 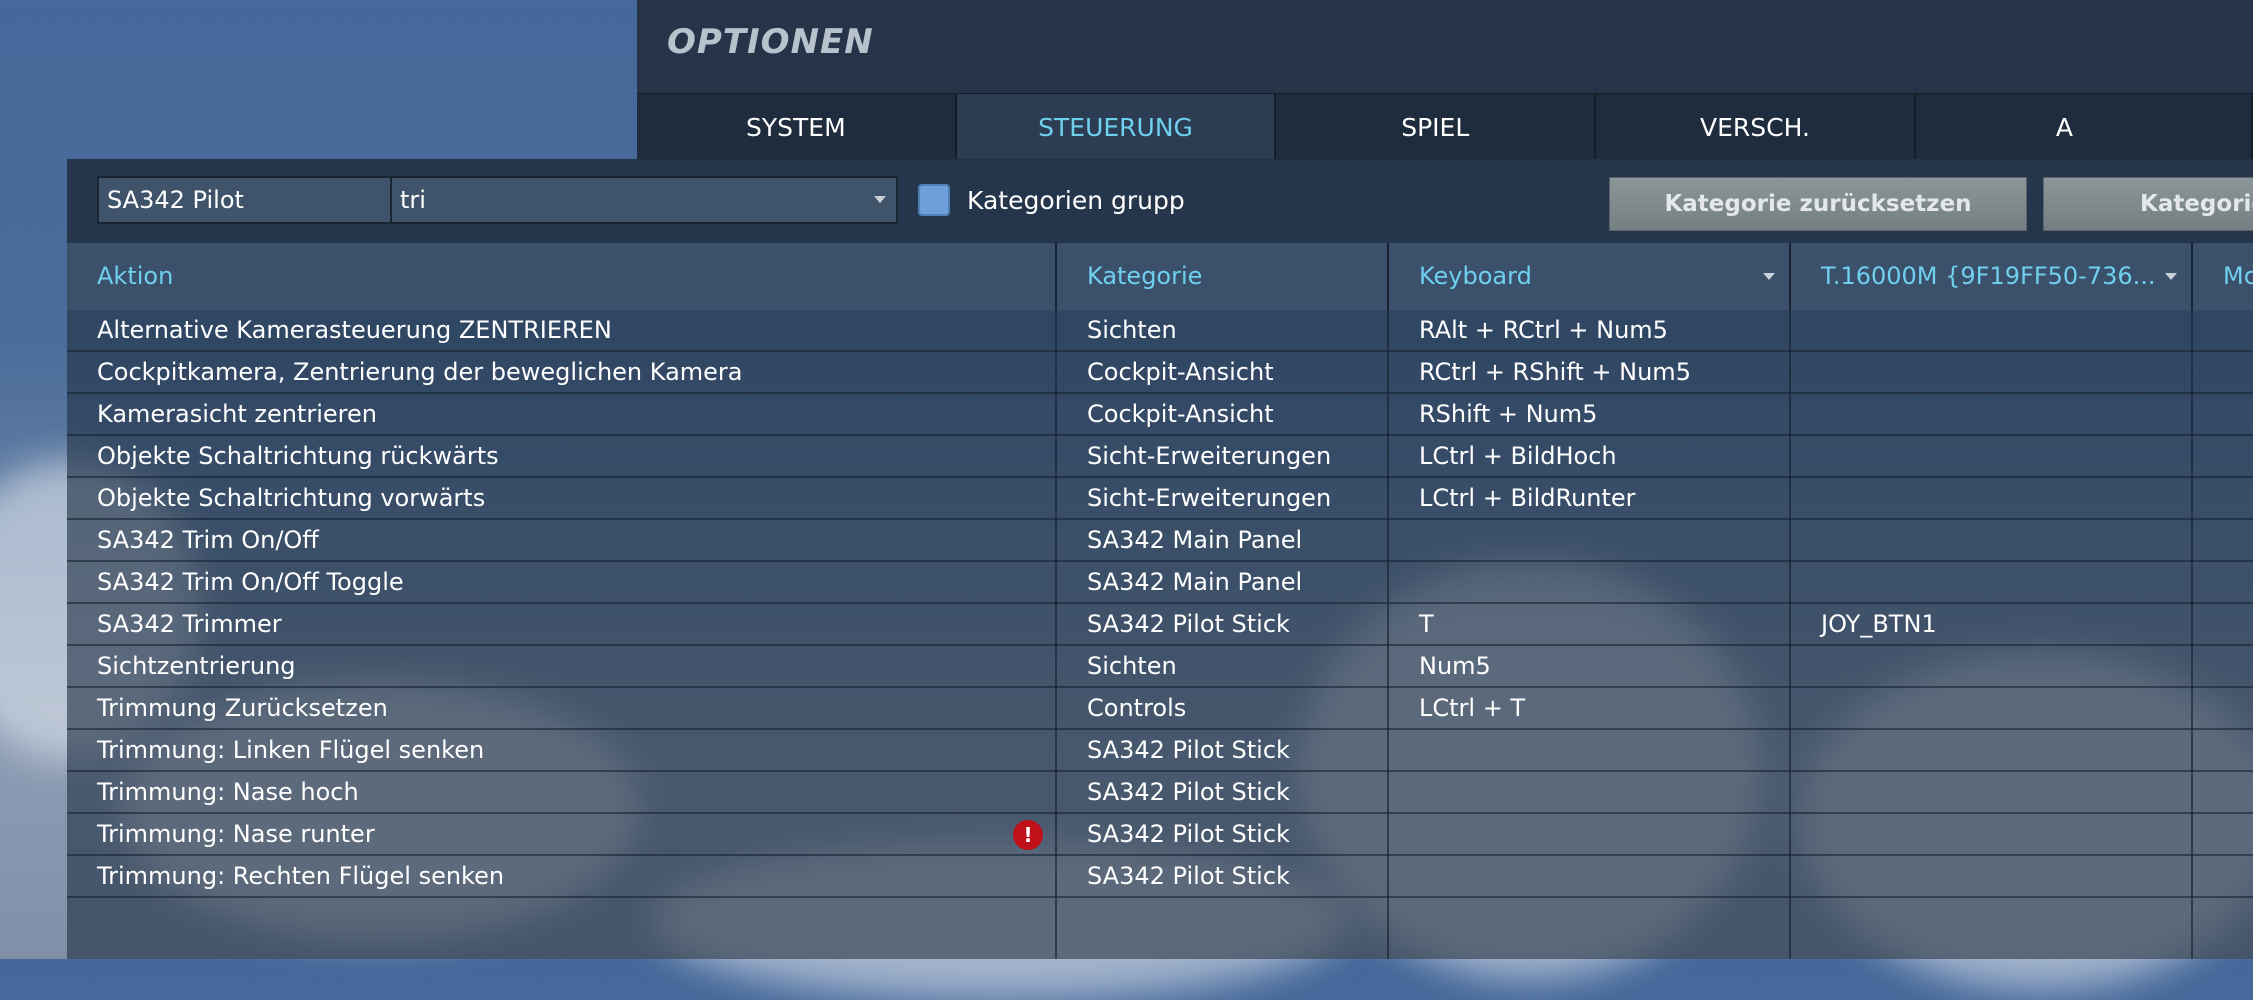 What do you see at coordinates (1116, 127) in the screenshot?
I see `tab-steuerung: STEUERUNG` at bounding box center [1116, 127].